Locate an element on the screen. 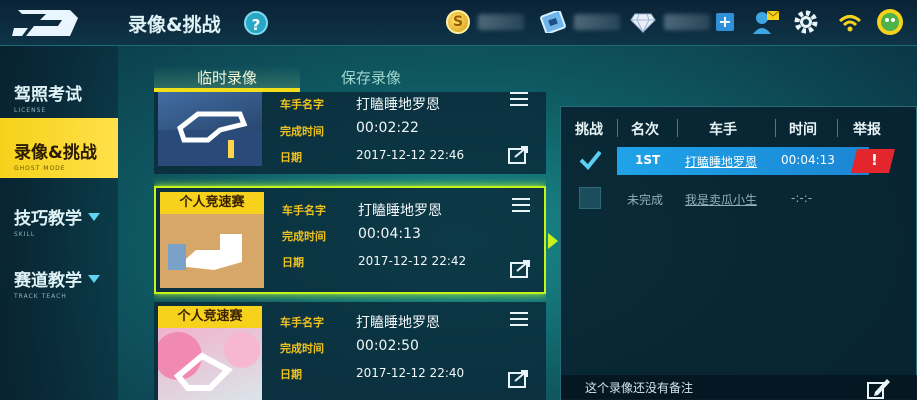 The image size is (917, 400). back-logo-icon is located at coordinates (48, 23).